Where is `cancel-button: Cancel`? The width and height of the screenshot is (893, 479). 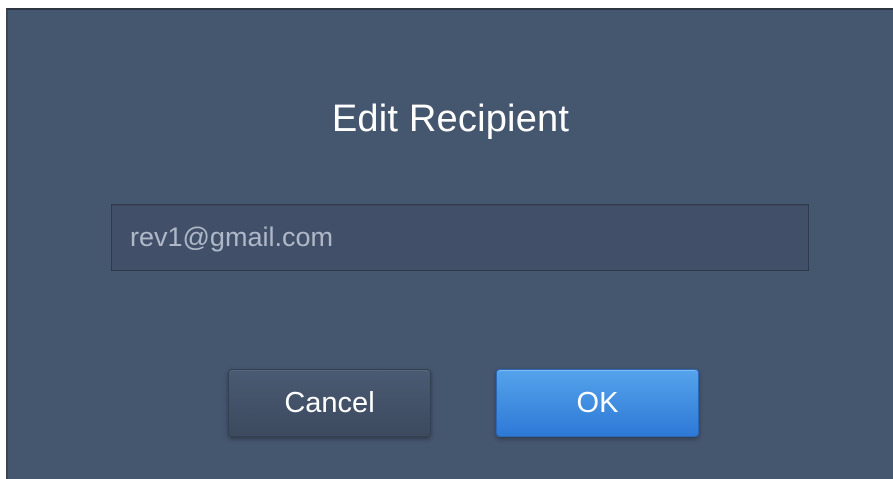
cancel-button: Cancel is located at coordinates (329, 403).